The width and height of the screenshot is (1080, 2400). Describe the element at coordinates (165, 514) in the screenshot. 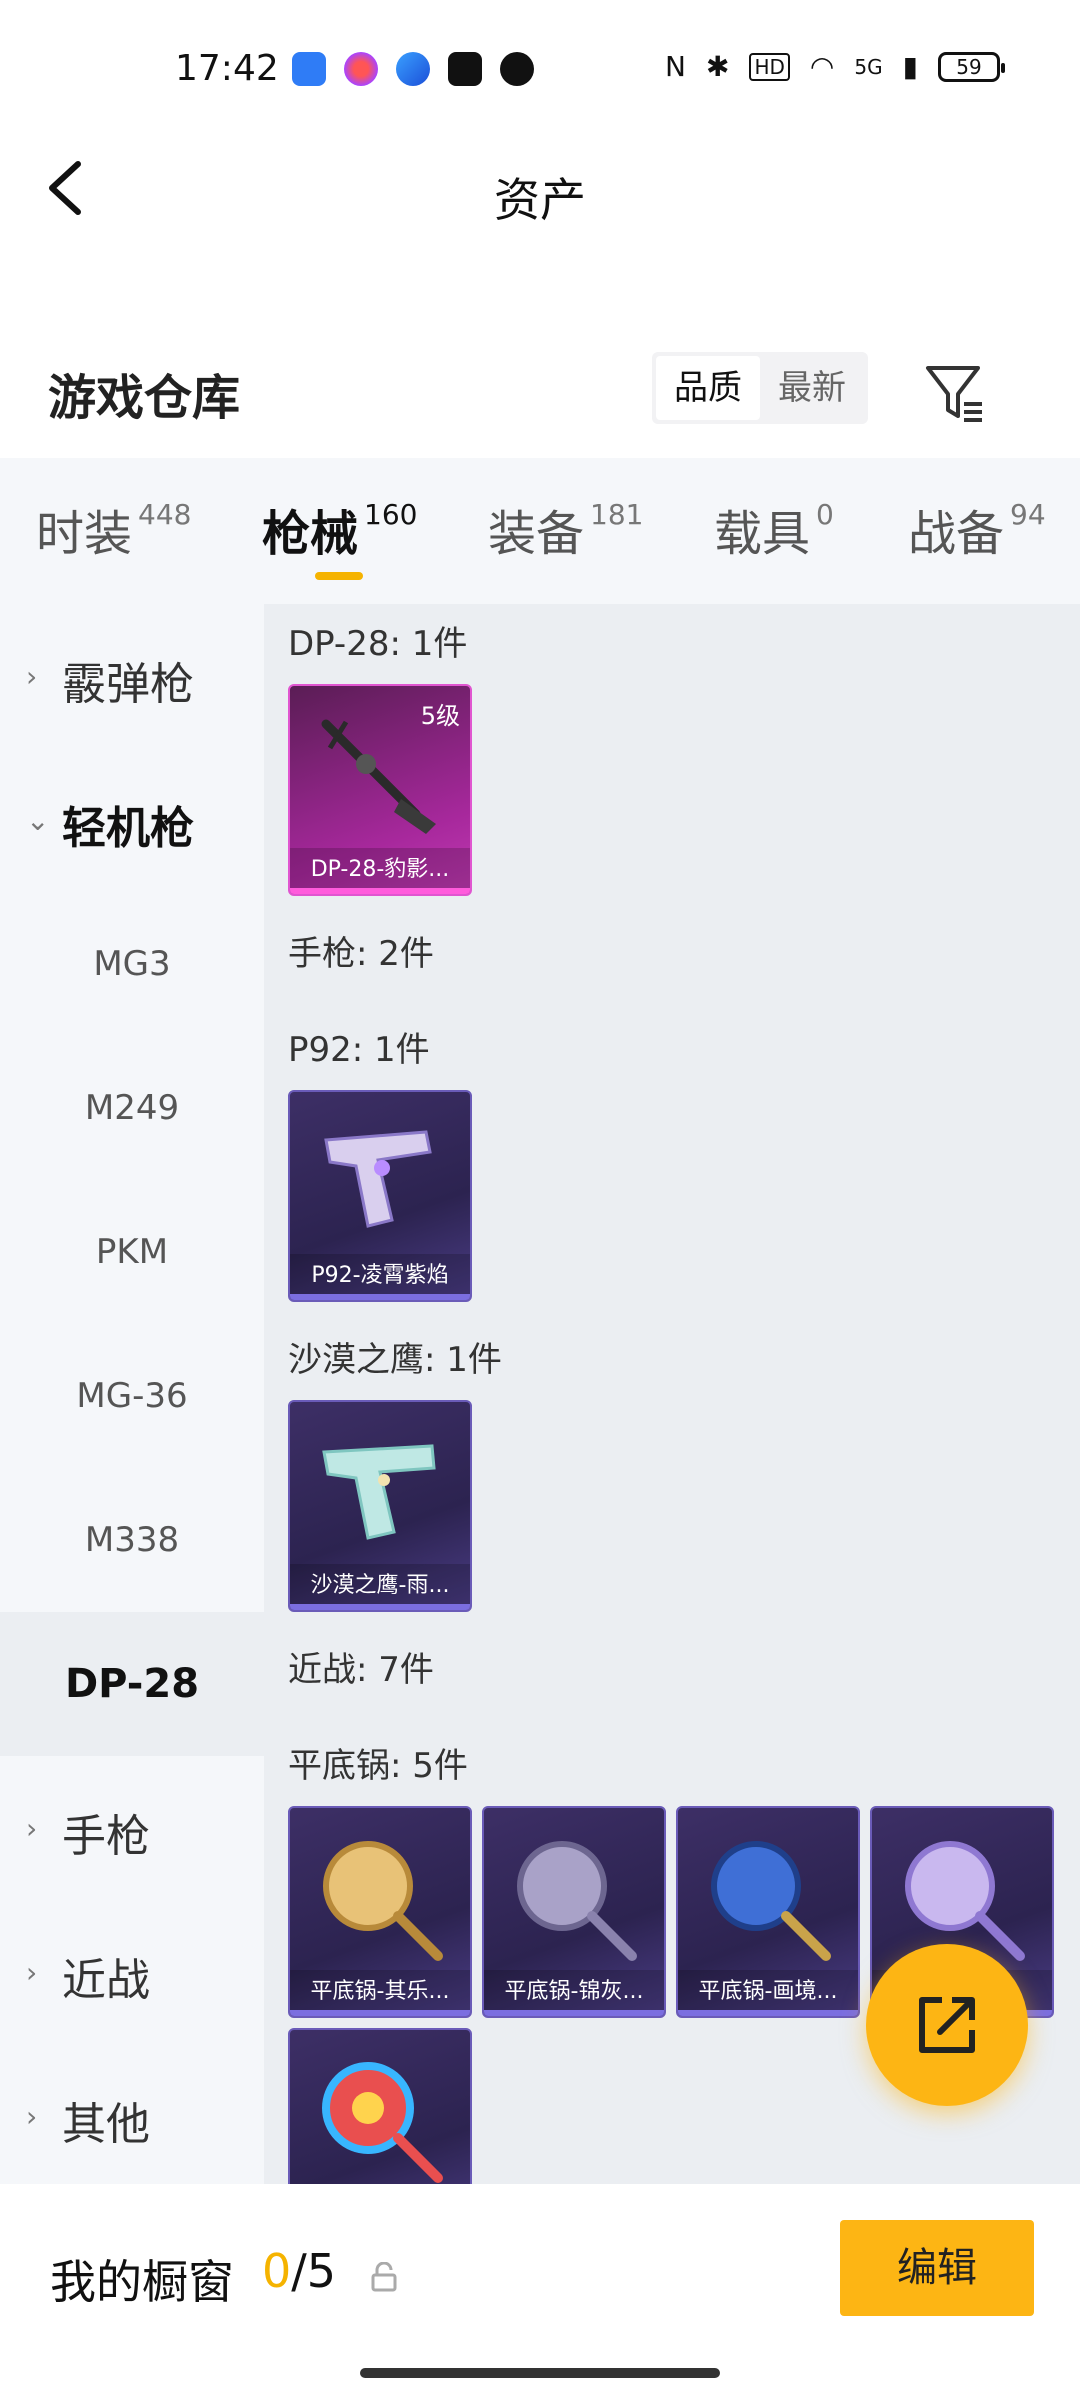

I see `tab-count: 448` at that location.